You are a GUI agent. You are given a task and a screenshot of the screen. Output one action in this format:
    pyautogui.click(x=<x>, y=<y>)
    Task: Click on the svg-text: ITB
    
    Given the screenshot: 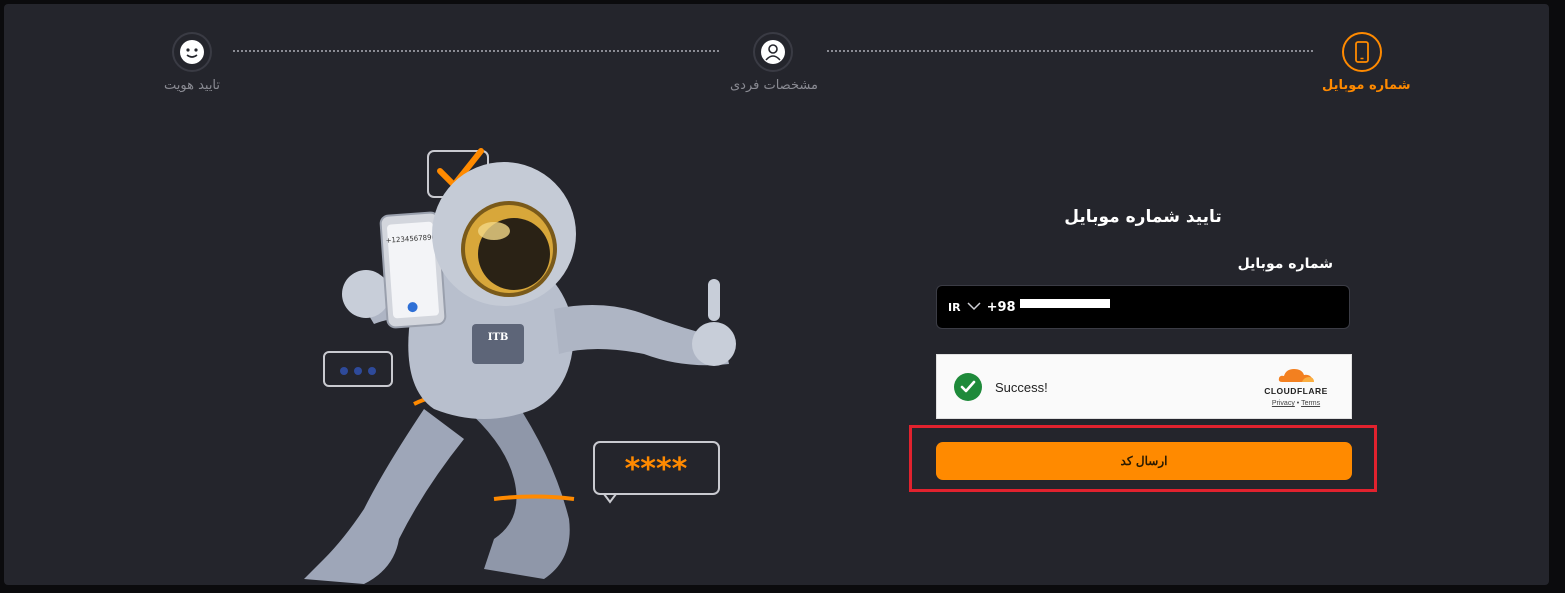 What is the action you would take?
    pyautogui.click(x=498, y=337)
    